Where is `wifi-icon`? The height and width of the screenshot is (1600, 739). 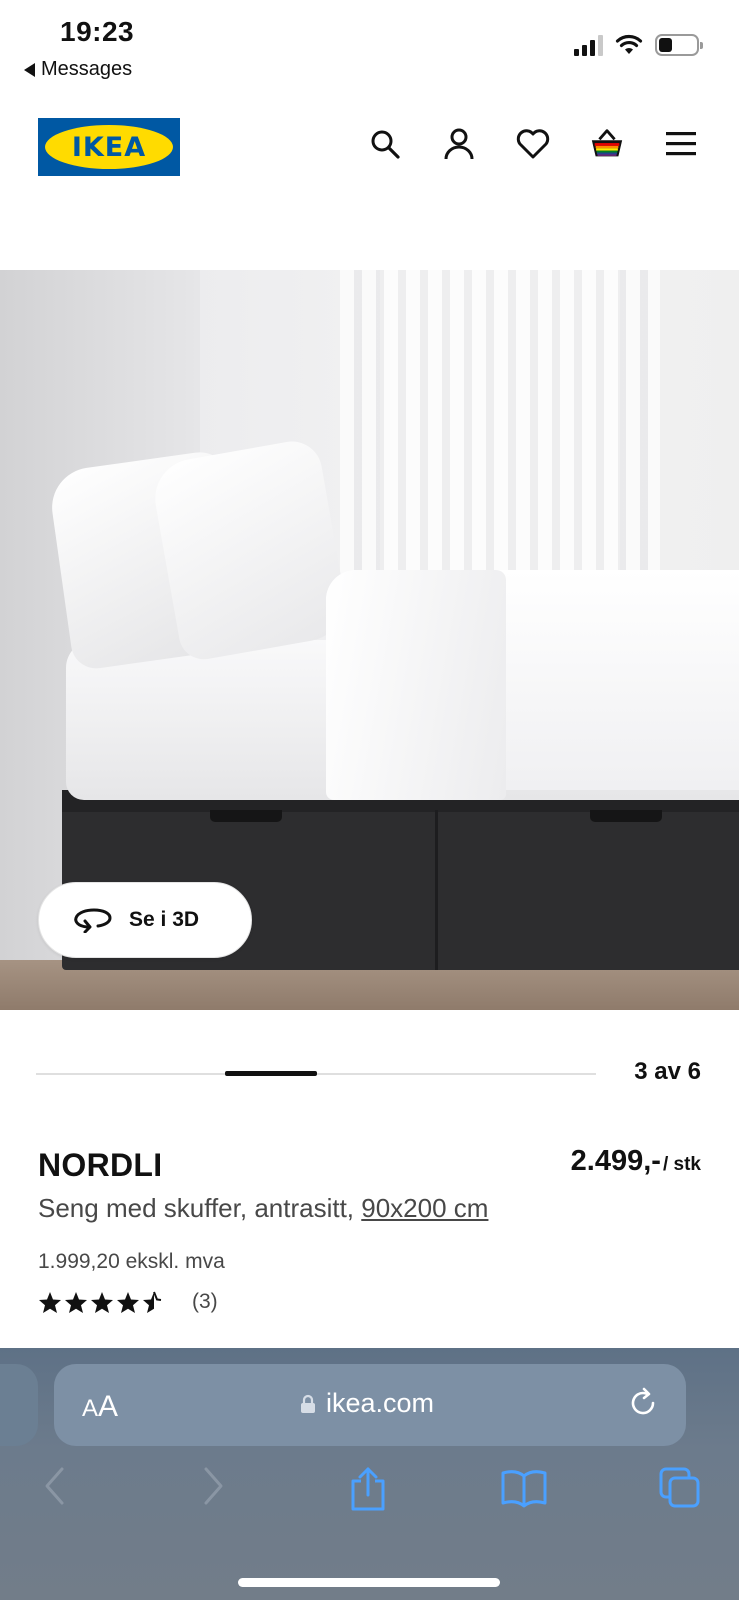 wifi-icon is located at coordinates (629, 44).